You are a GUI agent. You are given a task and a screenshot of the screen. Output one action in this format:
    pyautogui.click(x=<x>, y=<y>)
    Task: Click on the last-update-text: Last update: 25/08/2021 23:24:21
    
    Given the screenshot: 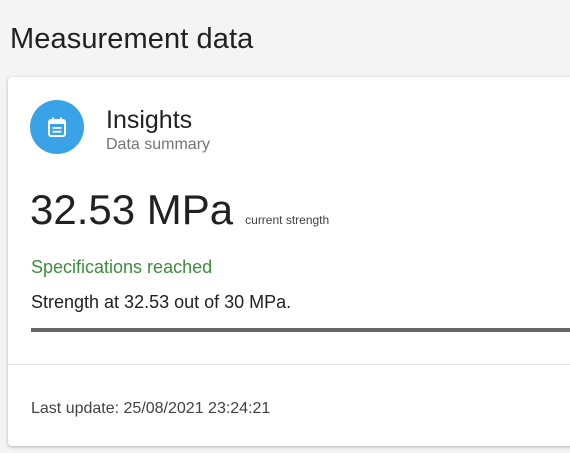 What is the action you would take?
    pyautogui.click(x=151, y=408)
    